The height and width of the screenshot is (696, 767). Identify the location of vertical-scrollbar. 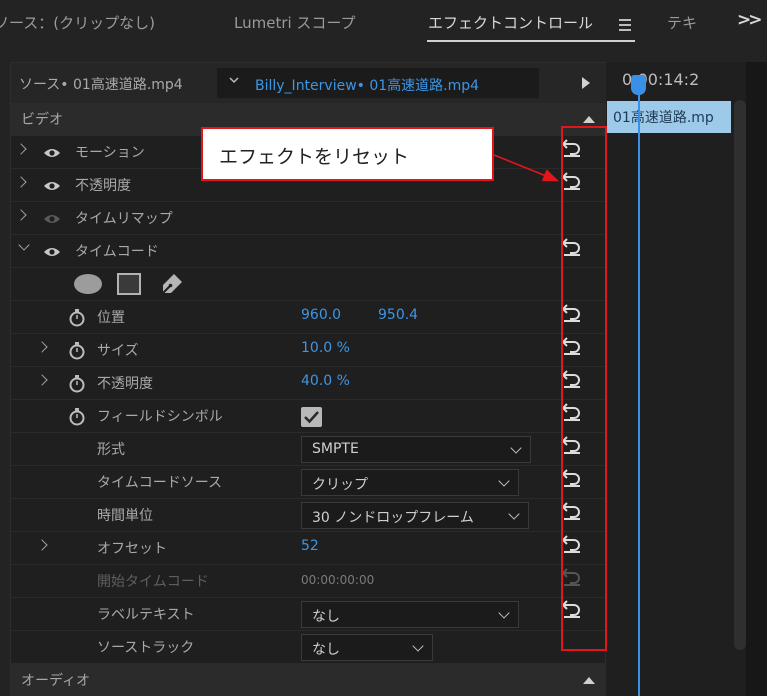
(740, 375).